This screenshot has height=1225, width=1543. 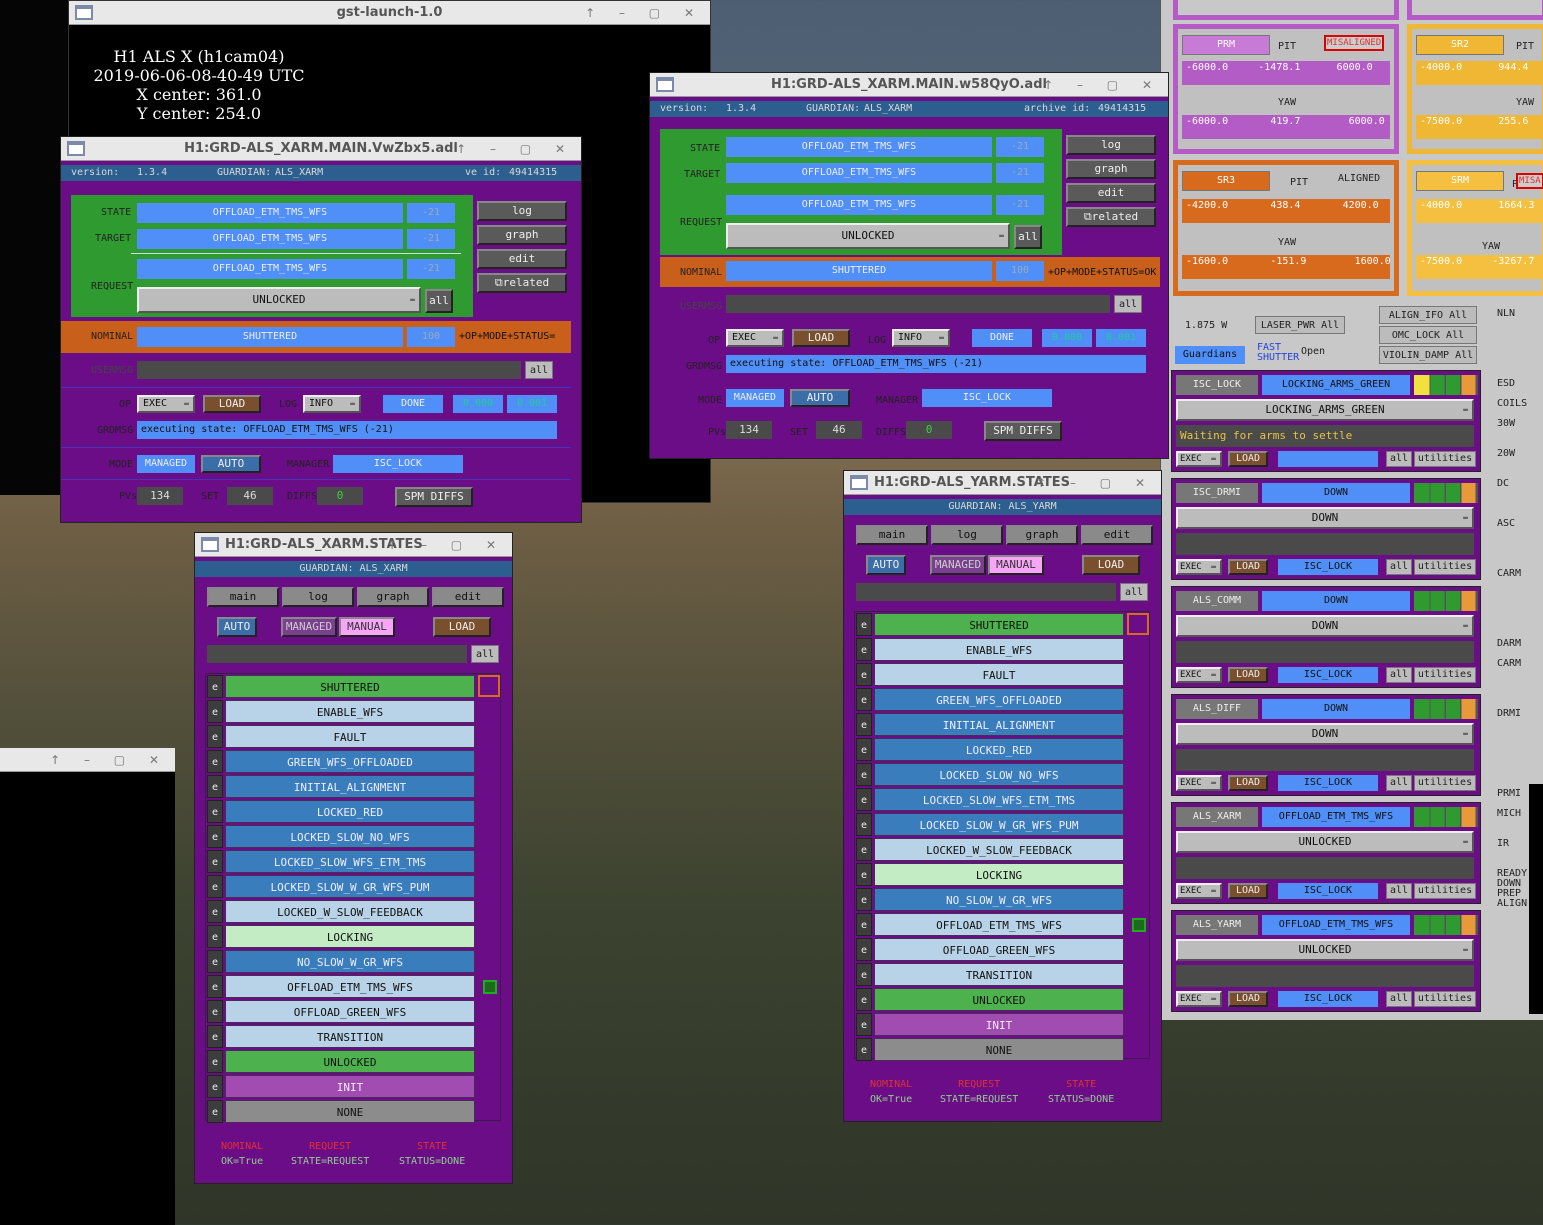 I want to click on tab-main: main, so click(x=892, y=535).